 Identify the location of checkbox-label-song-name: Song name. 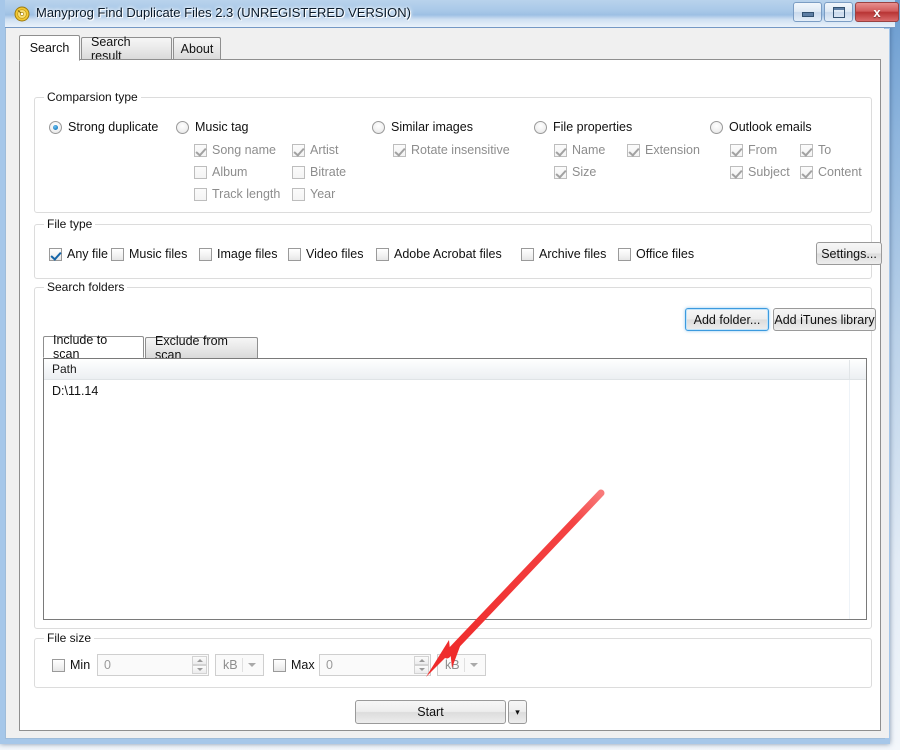
(244, 150).